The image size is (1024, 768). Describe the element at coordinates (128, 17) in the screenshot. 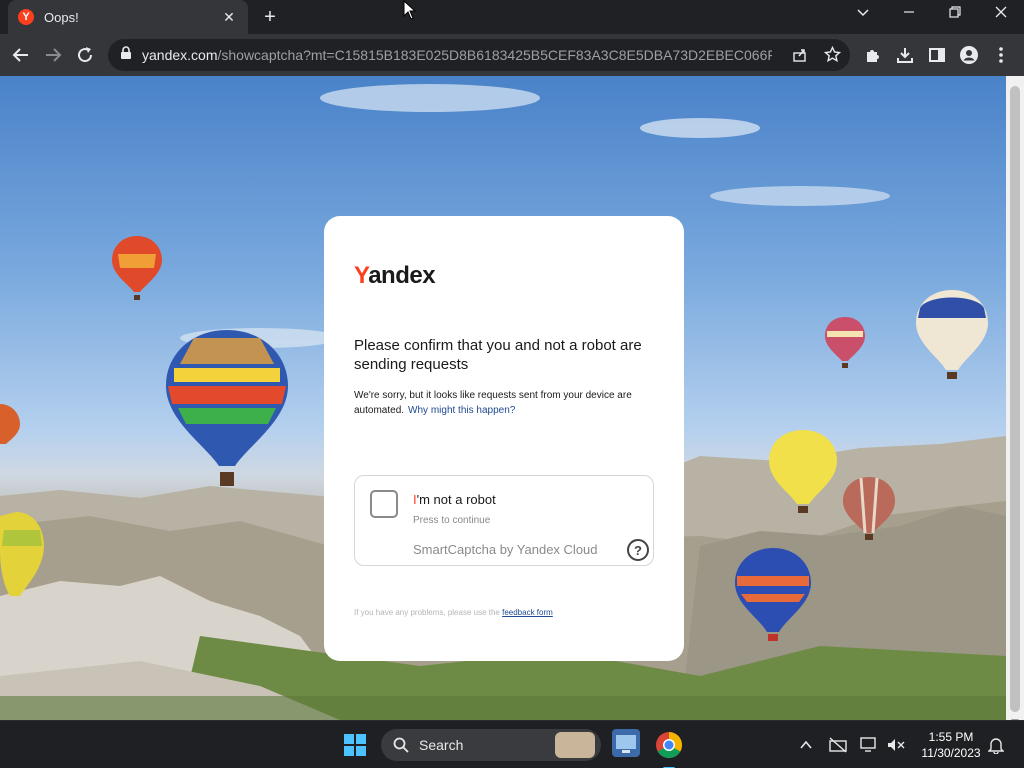

I see `browser-tab: Y Oops! ✕` at that location.